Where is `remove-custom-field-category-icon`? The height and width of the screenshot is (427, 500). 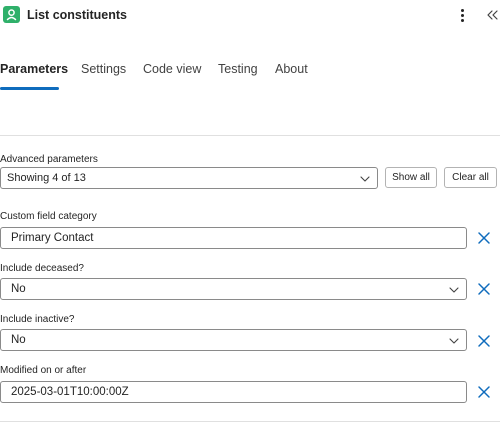 remove-custom-field-category-icon is located at coordinates (484, 238).